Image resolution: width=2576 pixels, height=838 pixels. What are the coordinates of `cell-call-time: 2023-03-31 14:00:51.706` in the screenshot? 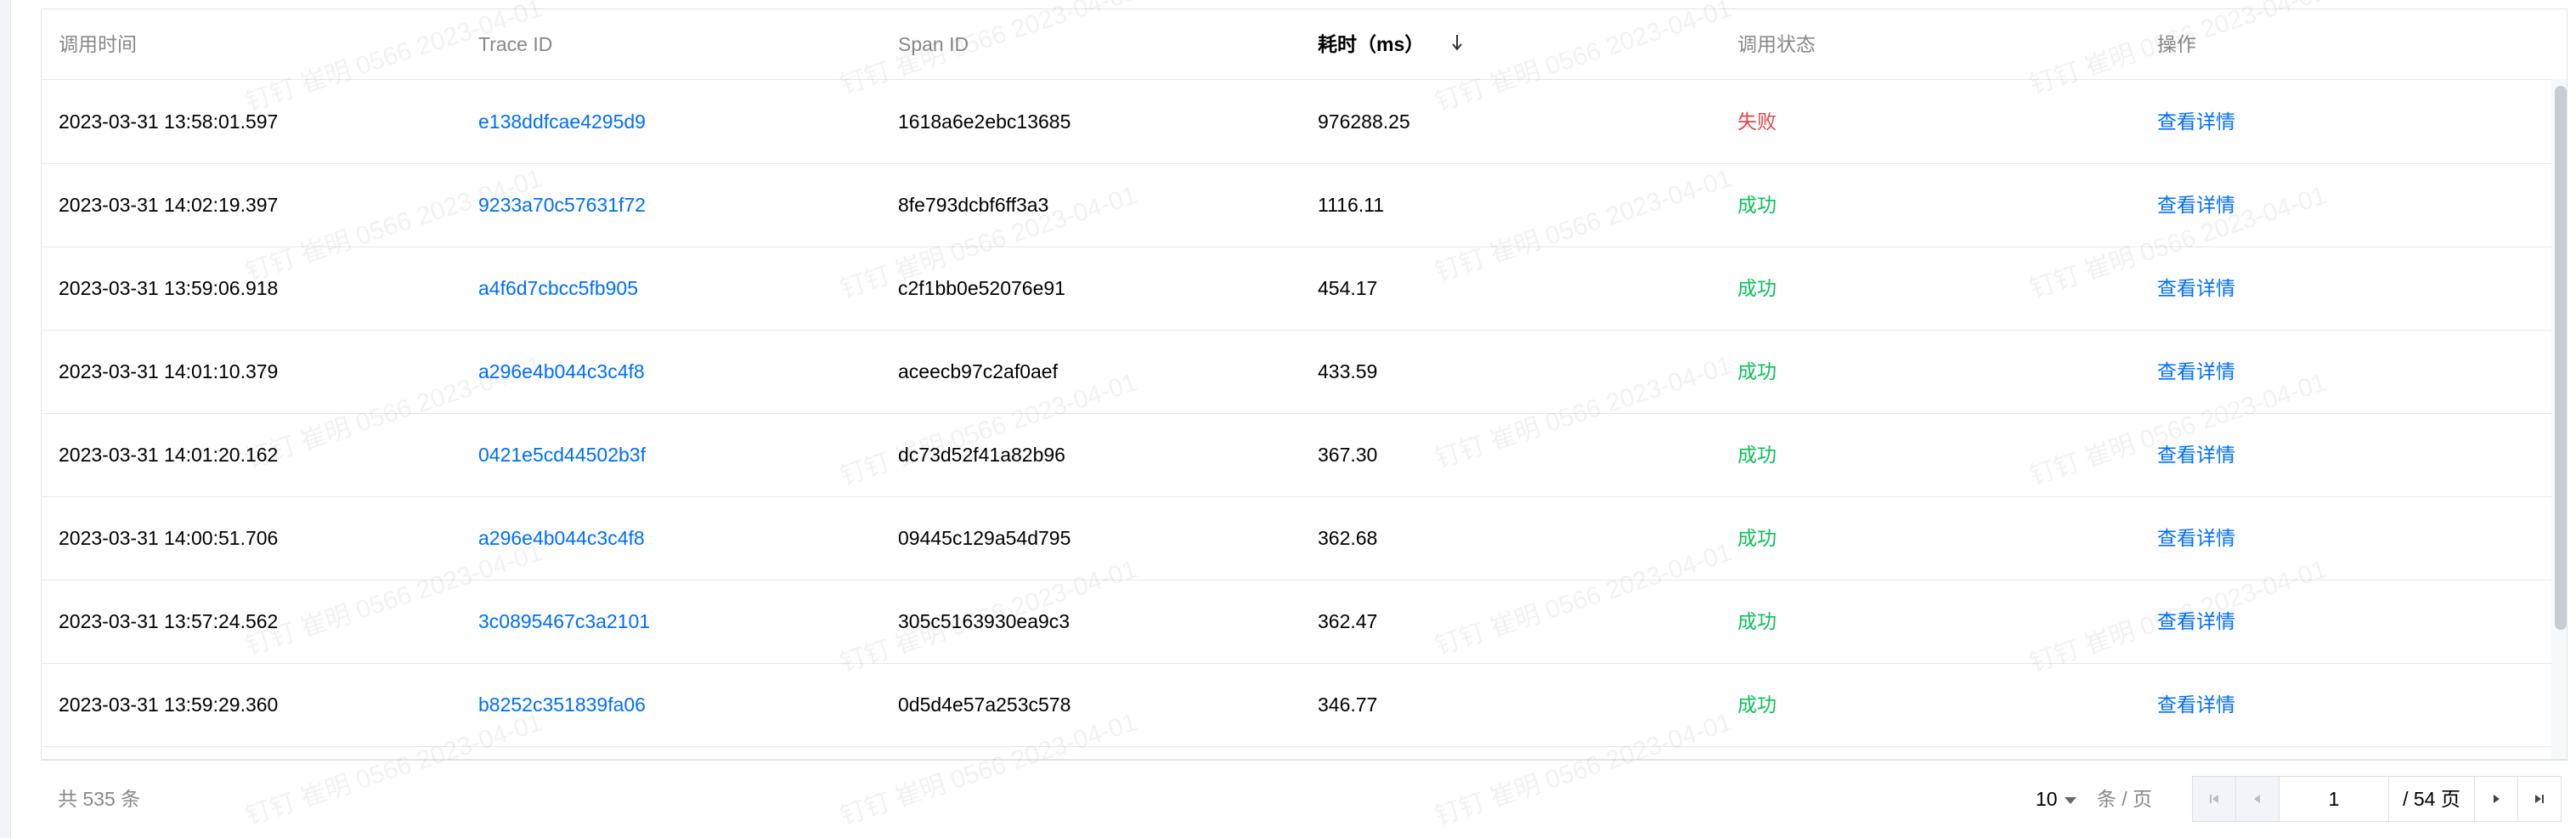 It's located at (169, 538).